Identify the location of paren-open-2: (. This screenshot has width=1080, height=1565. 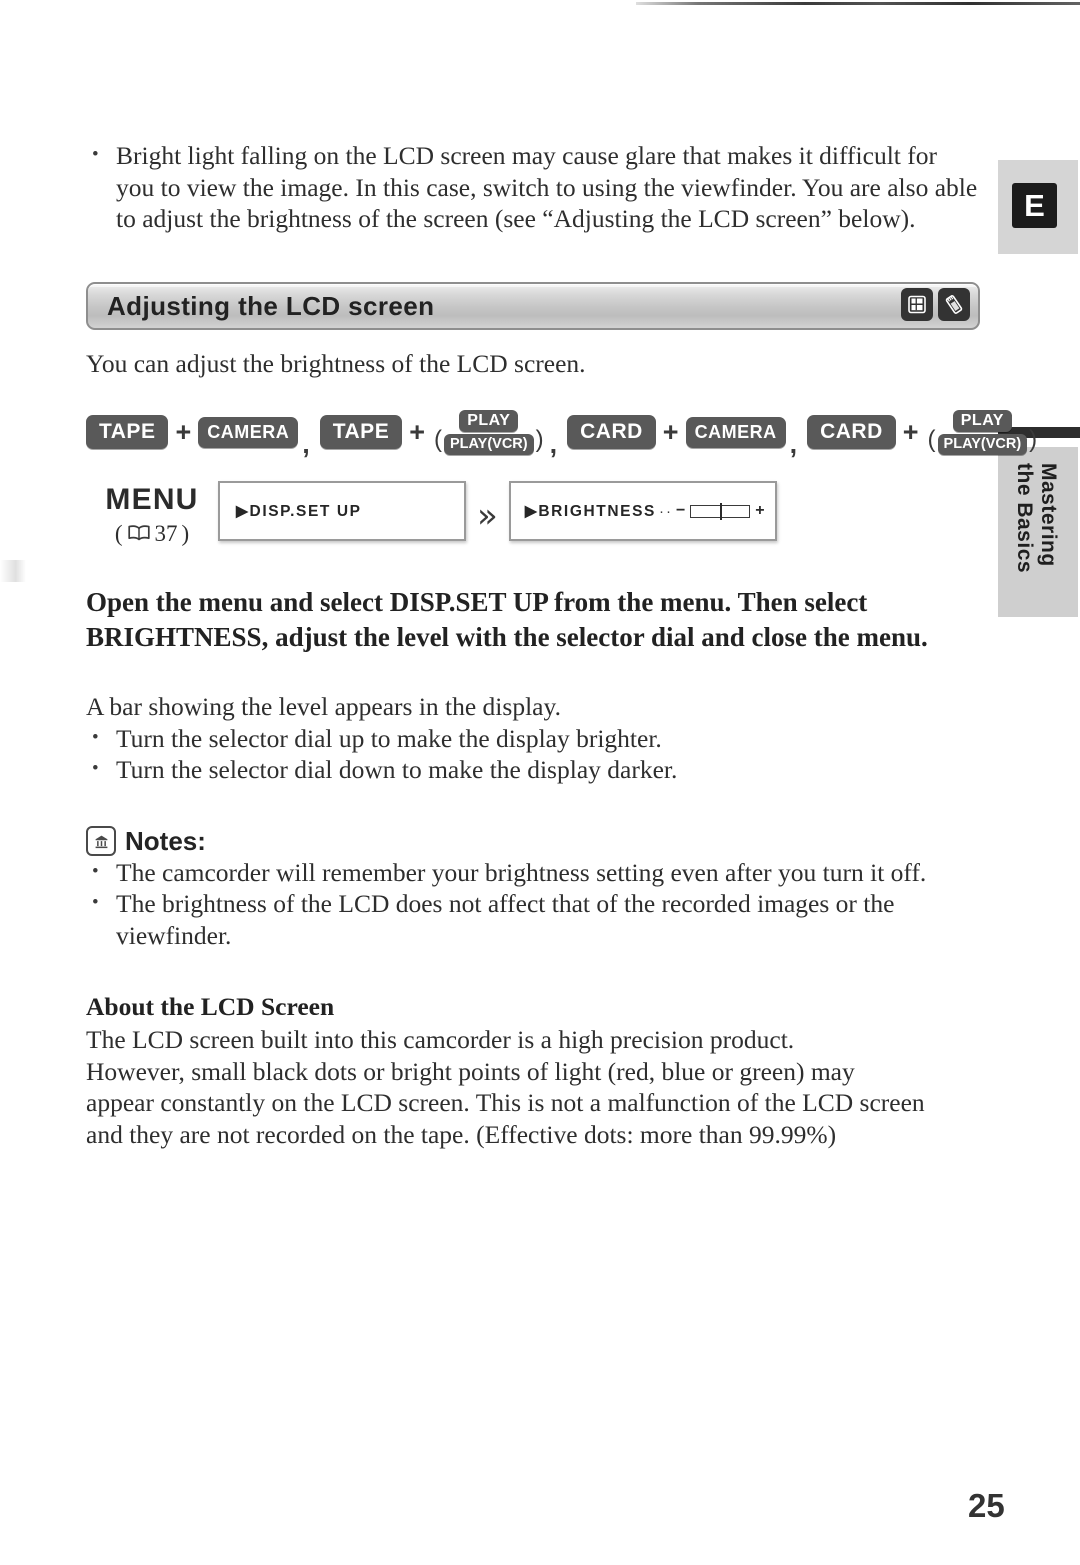
(437, 439).